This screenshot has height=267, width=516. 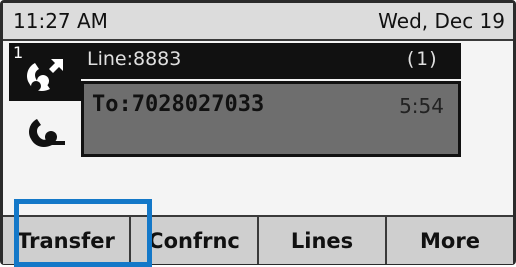 I want to click on line-call-count: (1), so click(x=421, y=59).